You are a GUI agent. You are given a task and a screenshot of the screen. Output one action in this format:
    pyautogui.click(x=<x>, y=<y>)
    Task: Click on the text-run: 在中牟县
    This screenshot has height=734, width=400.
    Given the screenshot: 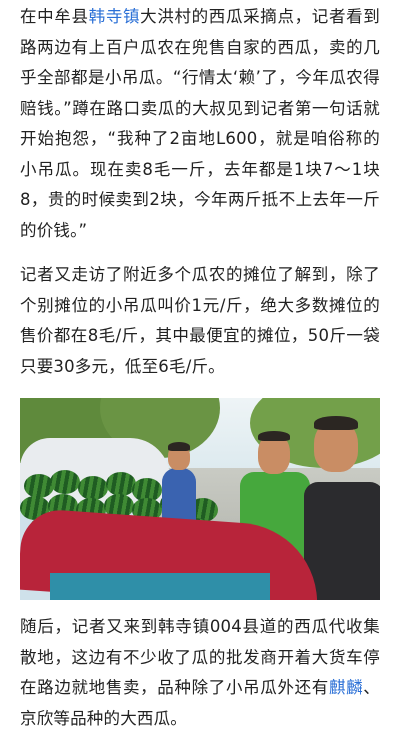 What is the action you would take?
    pyautogui.click(x=54, y=16)
    